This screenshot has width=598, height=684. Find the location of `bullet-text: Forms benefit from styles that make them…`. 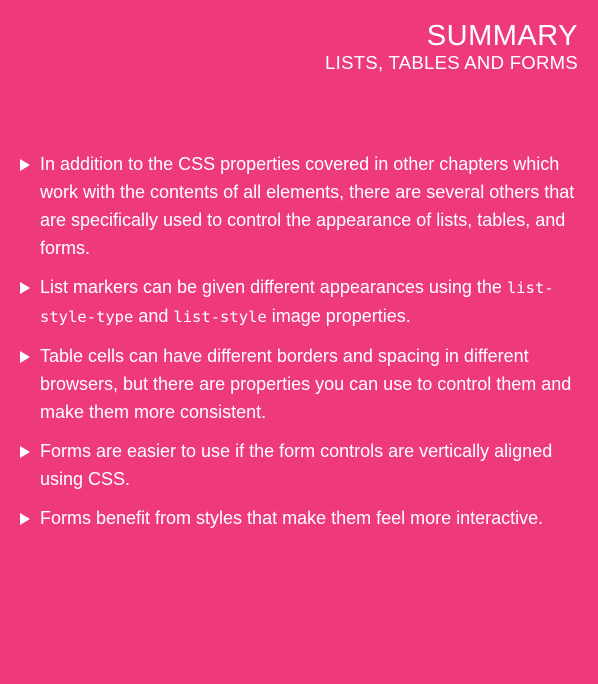

bullet-text: Forms benefit from styles that make them… is located at coordinates (292, 518).